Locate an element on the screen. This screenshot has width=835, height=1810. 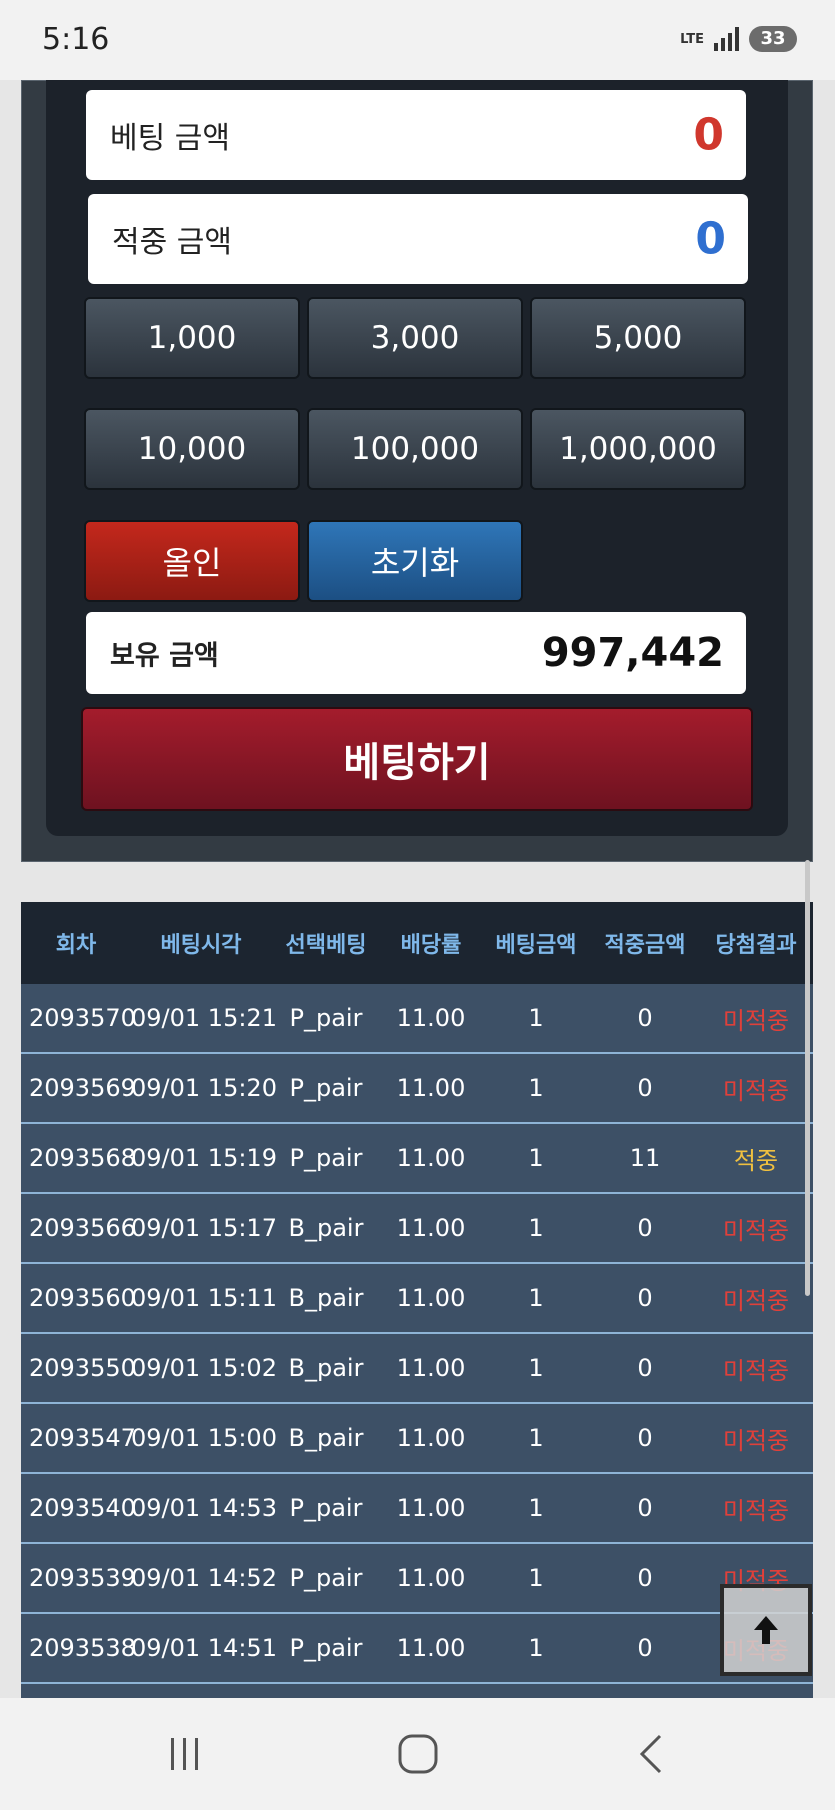
bet-time-cell: 09/01 15:19 is located at coordinates (204, 1158).